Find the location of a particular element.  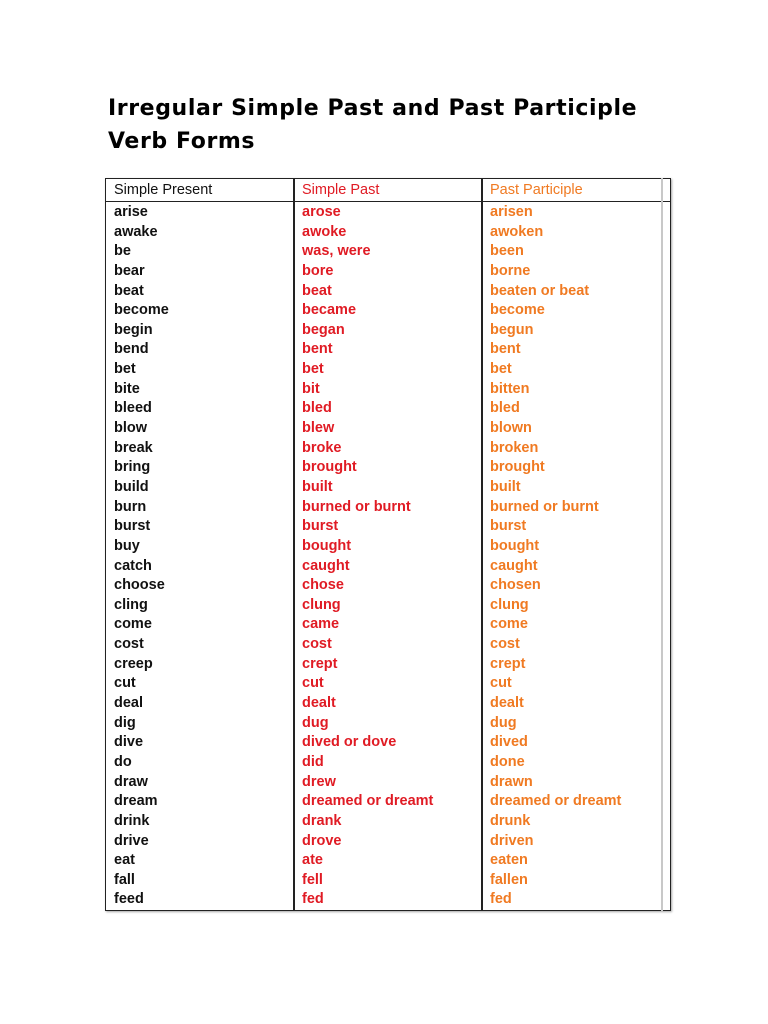

cell-past-participle: dived is located at coordinates (509, 742).